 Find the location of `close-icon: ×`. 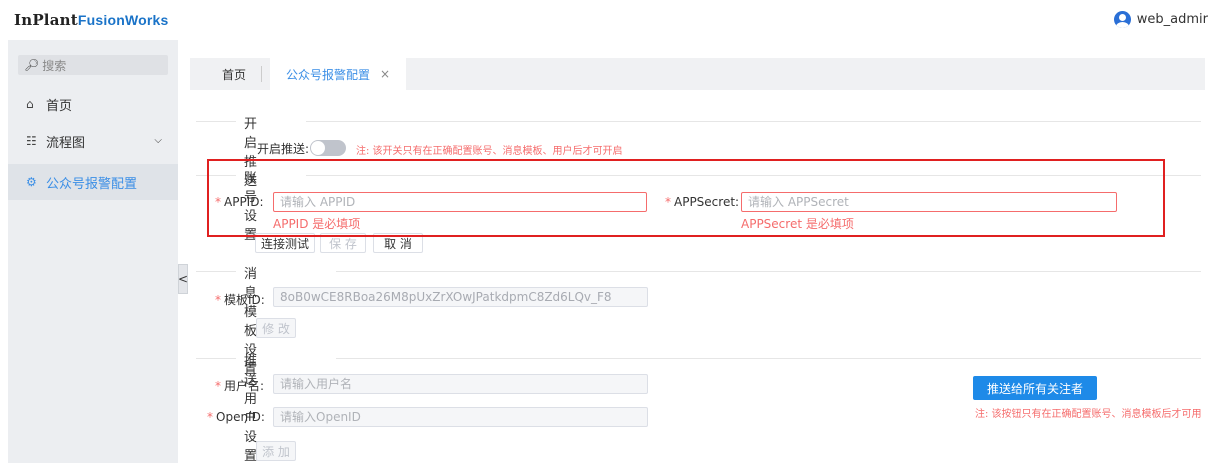

close-icon: × is located at coordinates (385, 74).